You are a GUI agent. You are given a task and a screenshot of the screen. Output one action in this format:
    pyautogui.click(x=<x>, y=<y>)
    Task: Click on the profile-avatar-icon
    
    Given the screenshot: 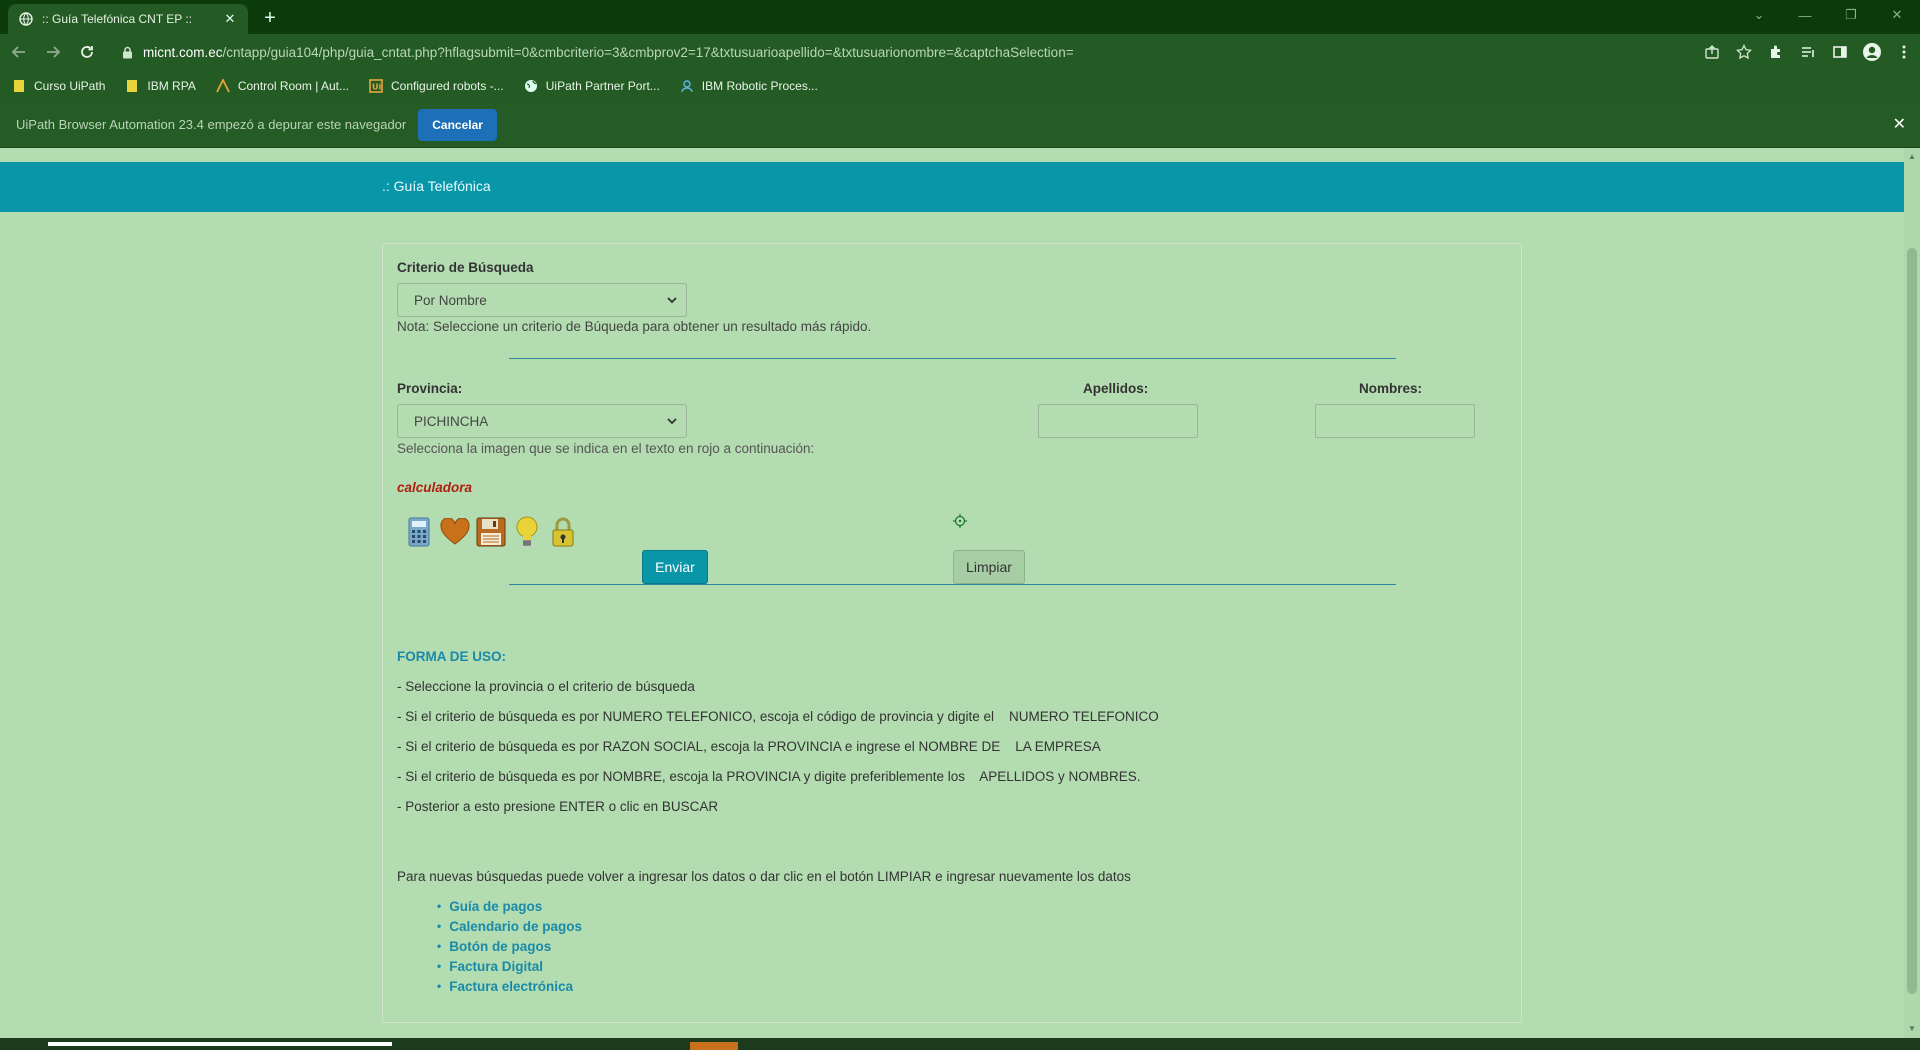 What is the action you would take?
    pyautogui.click(x=1872, y=52)
    